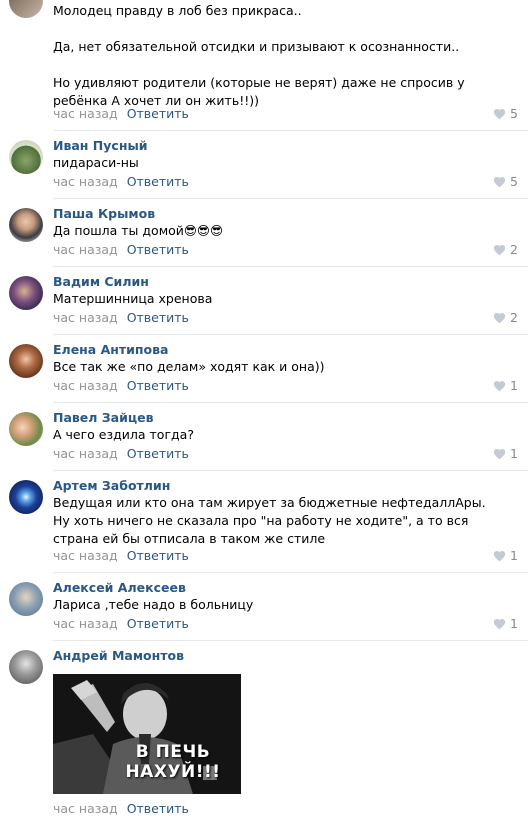 This screenshot has width=528, height=818. I want to click on comment-author: Алексей Алексеев, so click(119, 588).